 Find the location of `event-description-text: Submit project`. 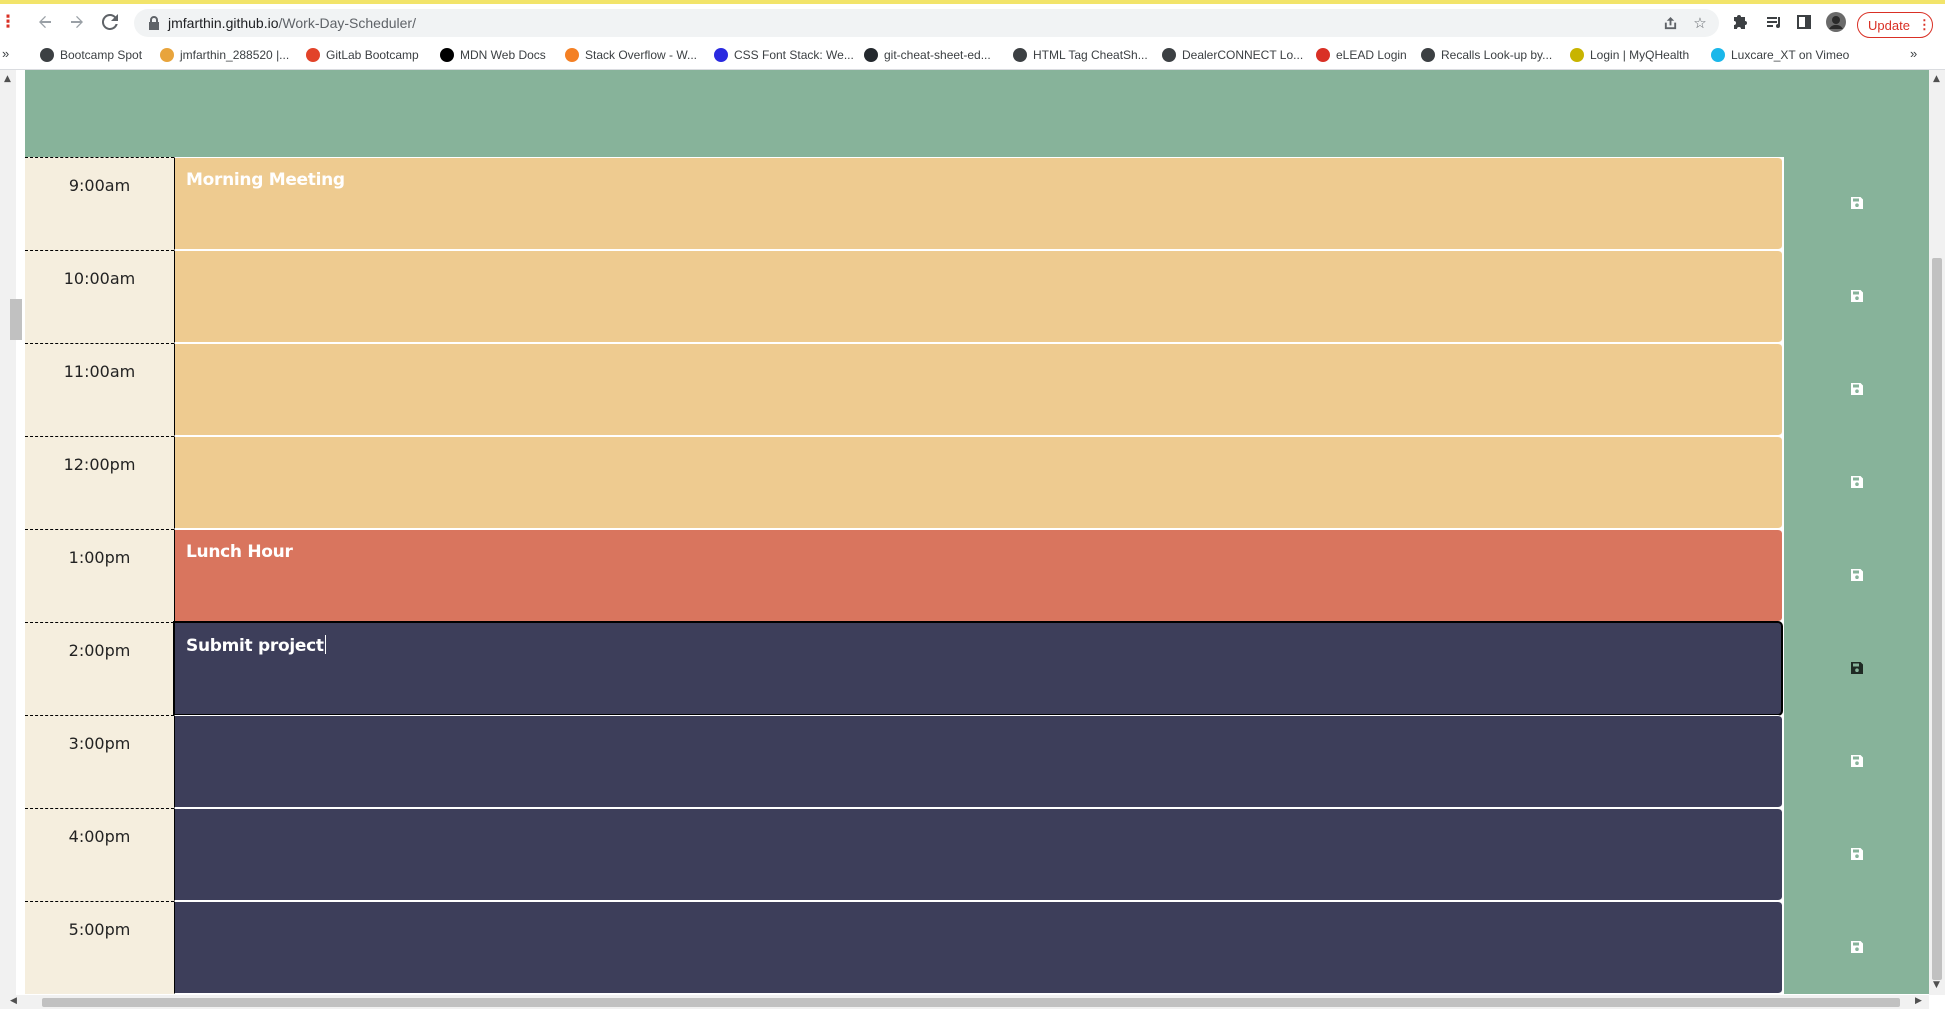

event-description-text: Submit project is located at coordinates (256, 645).